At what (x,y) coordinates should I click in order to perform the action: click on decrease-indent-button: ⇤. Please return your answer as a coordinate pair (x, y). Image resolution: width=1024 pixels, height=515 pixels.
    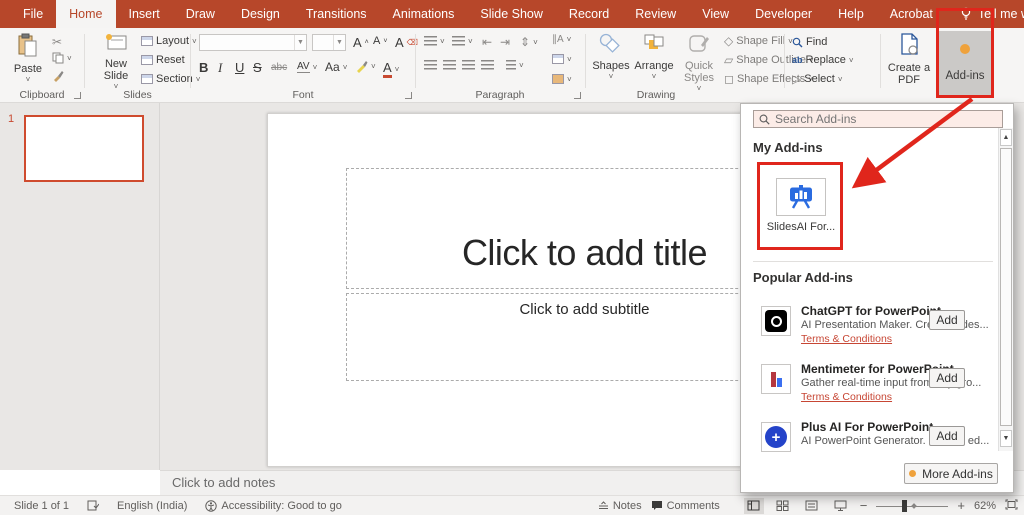
    Looking at the image, I should click on (487, 42).